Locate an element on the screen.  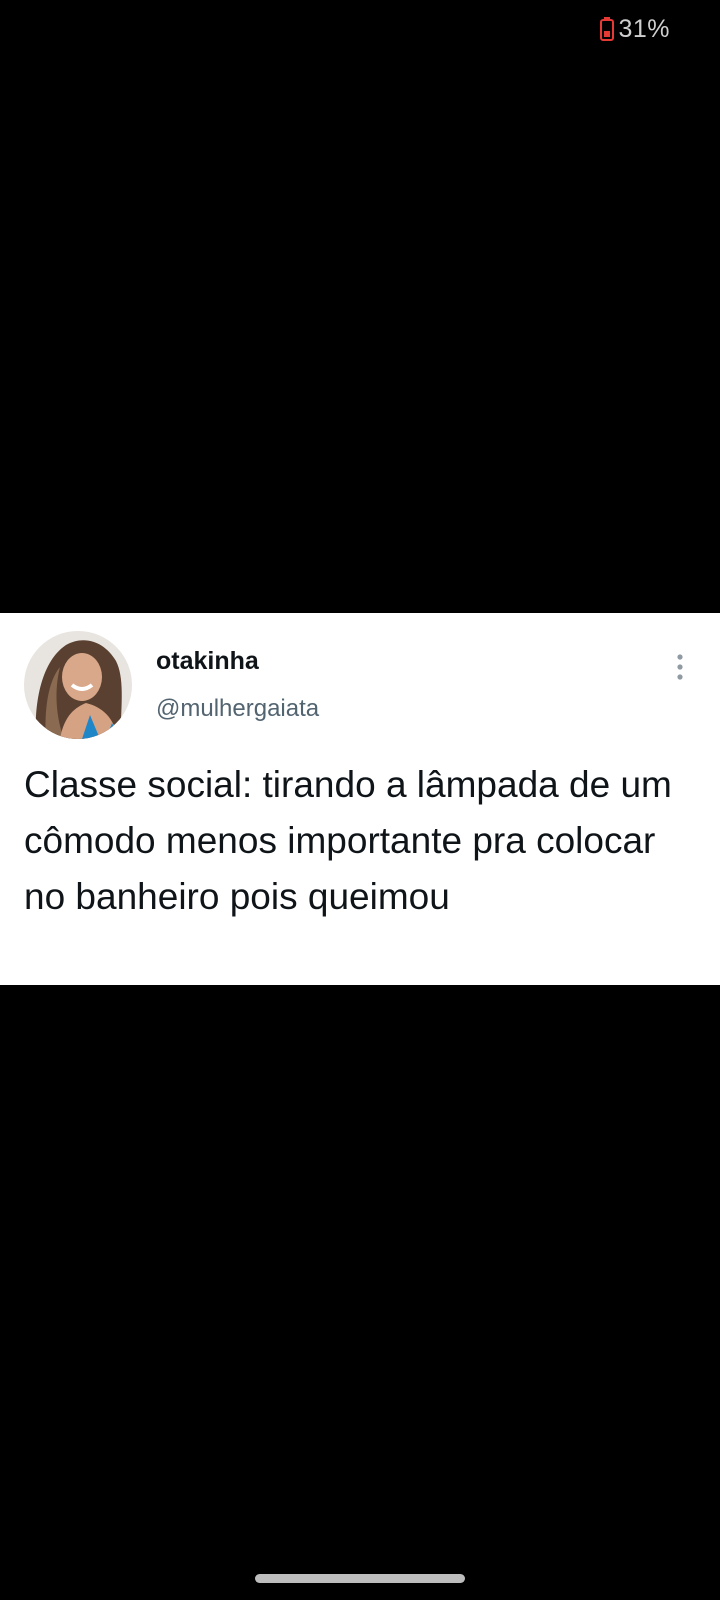
more-options-button is located at coordinates (680, 667).